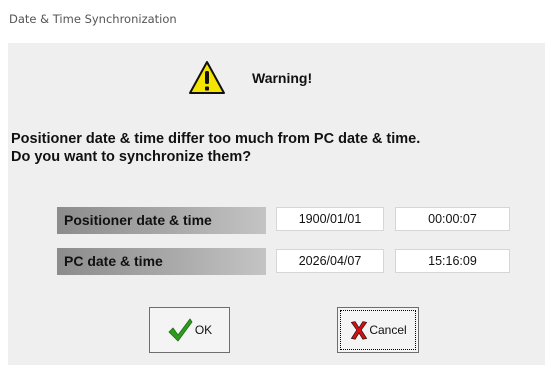 This screenshot has width=545, height=365. I want to click on ok-button-label: OK, so click(203, 330).